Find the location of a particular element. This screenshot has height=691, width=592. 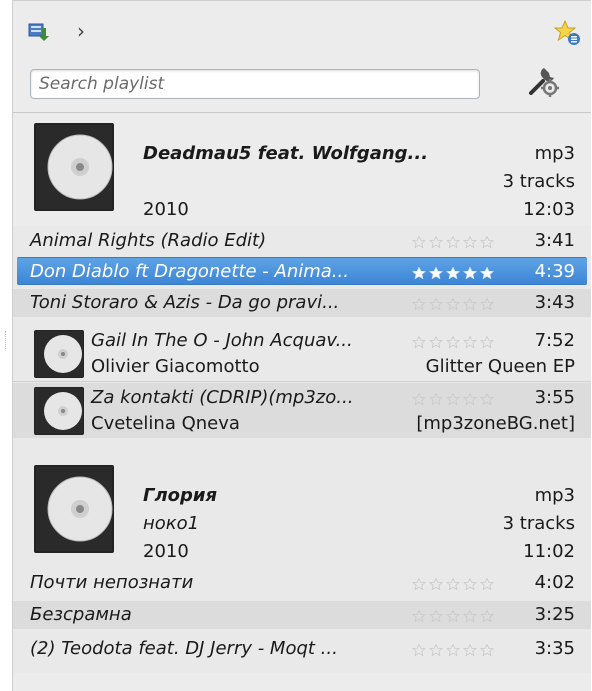

track-row: Animal Rights (Radio Edit) 3:41 is located at coordinates (302, 241).